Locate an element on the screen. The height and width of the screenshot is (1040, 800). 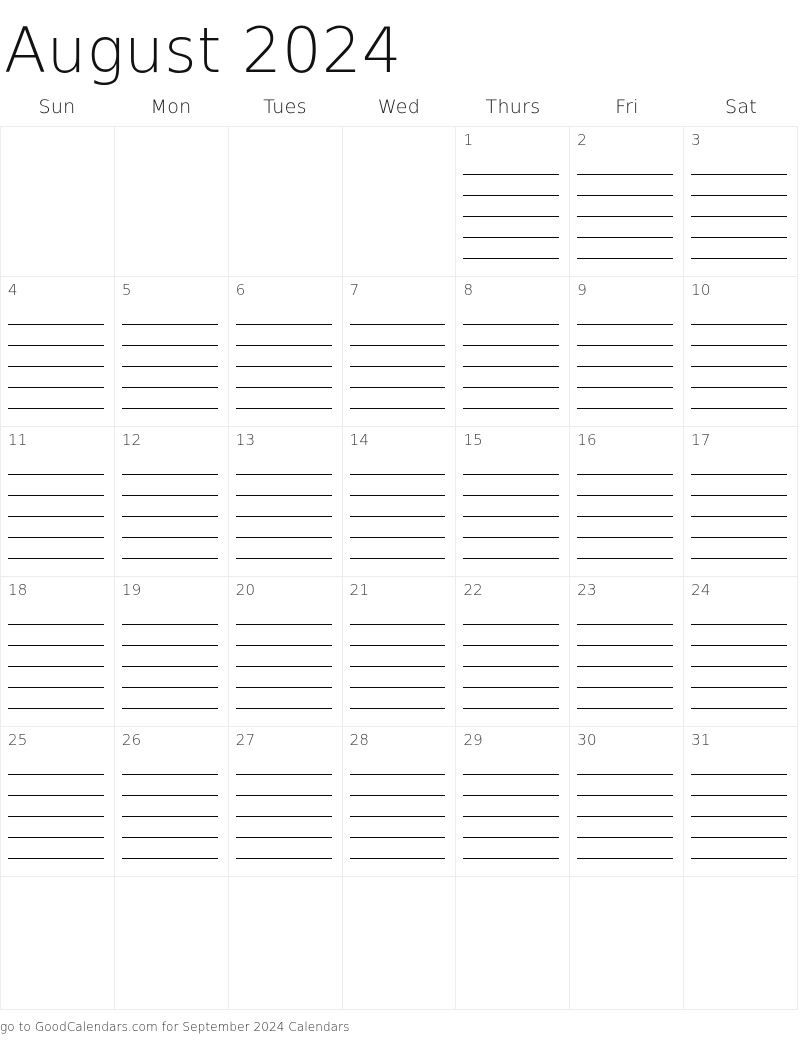
day-cell: 22 is located at coordinates (513, 652).